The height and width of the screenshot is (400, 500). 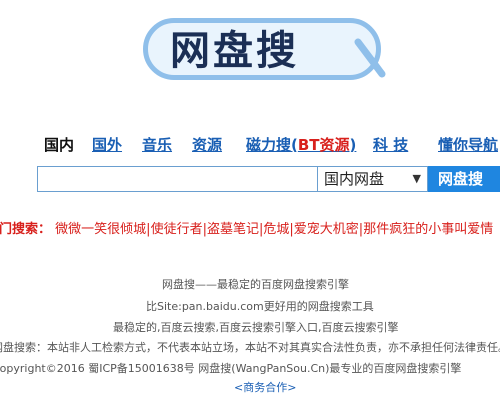 I want to click on hot-search-link: 使徒行者, so click(x=177, y=229).